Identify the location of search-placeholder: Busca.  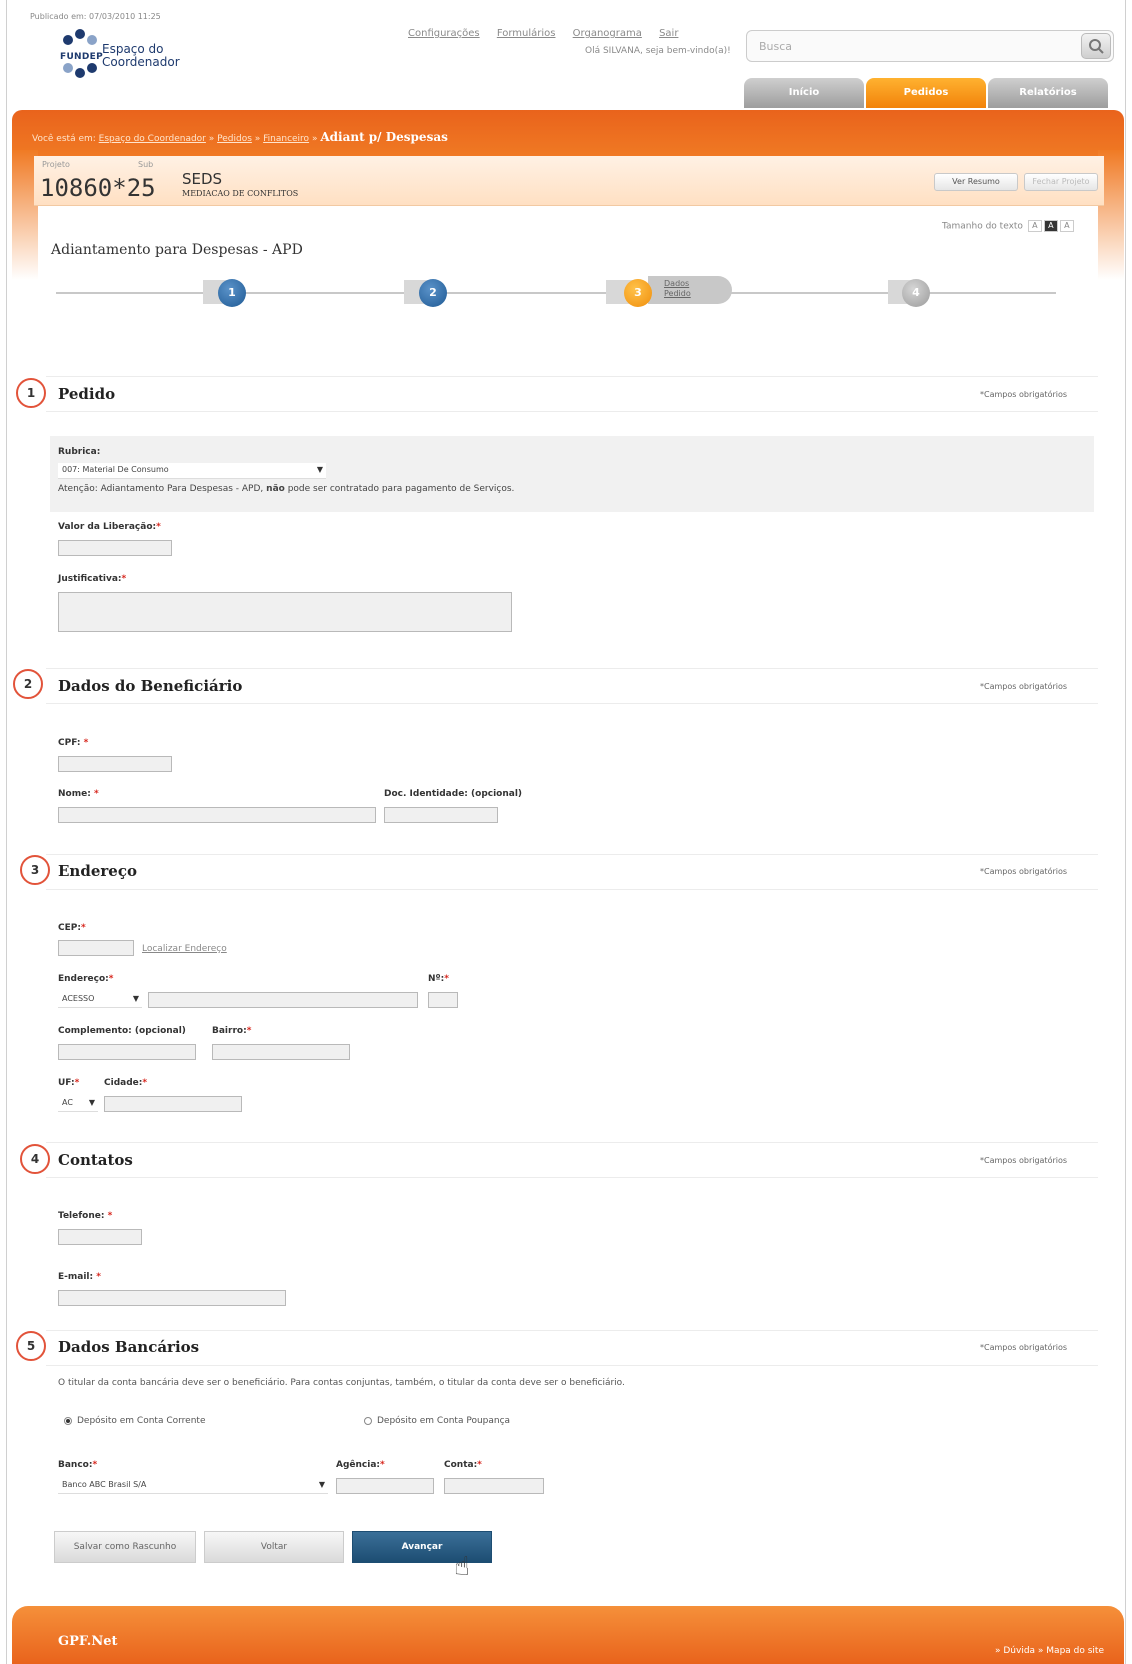
(776, 46).